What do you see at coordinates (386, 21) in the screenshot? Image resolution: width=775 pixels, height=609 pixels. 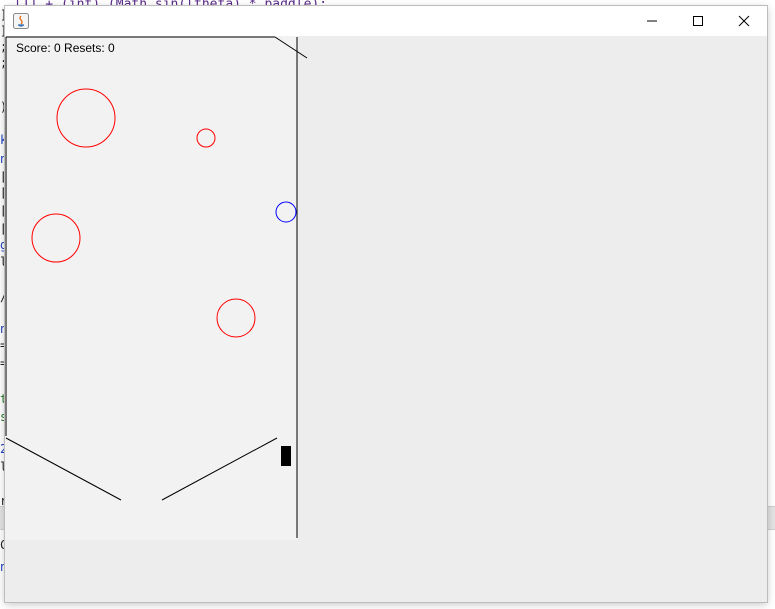 I see `title-bar` at bounding box center [386, 21].